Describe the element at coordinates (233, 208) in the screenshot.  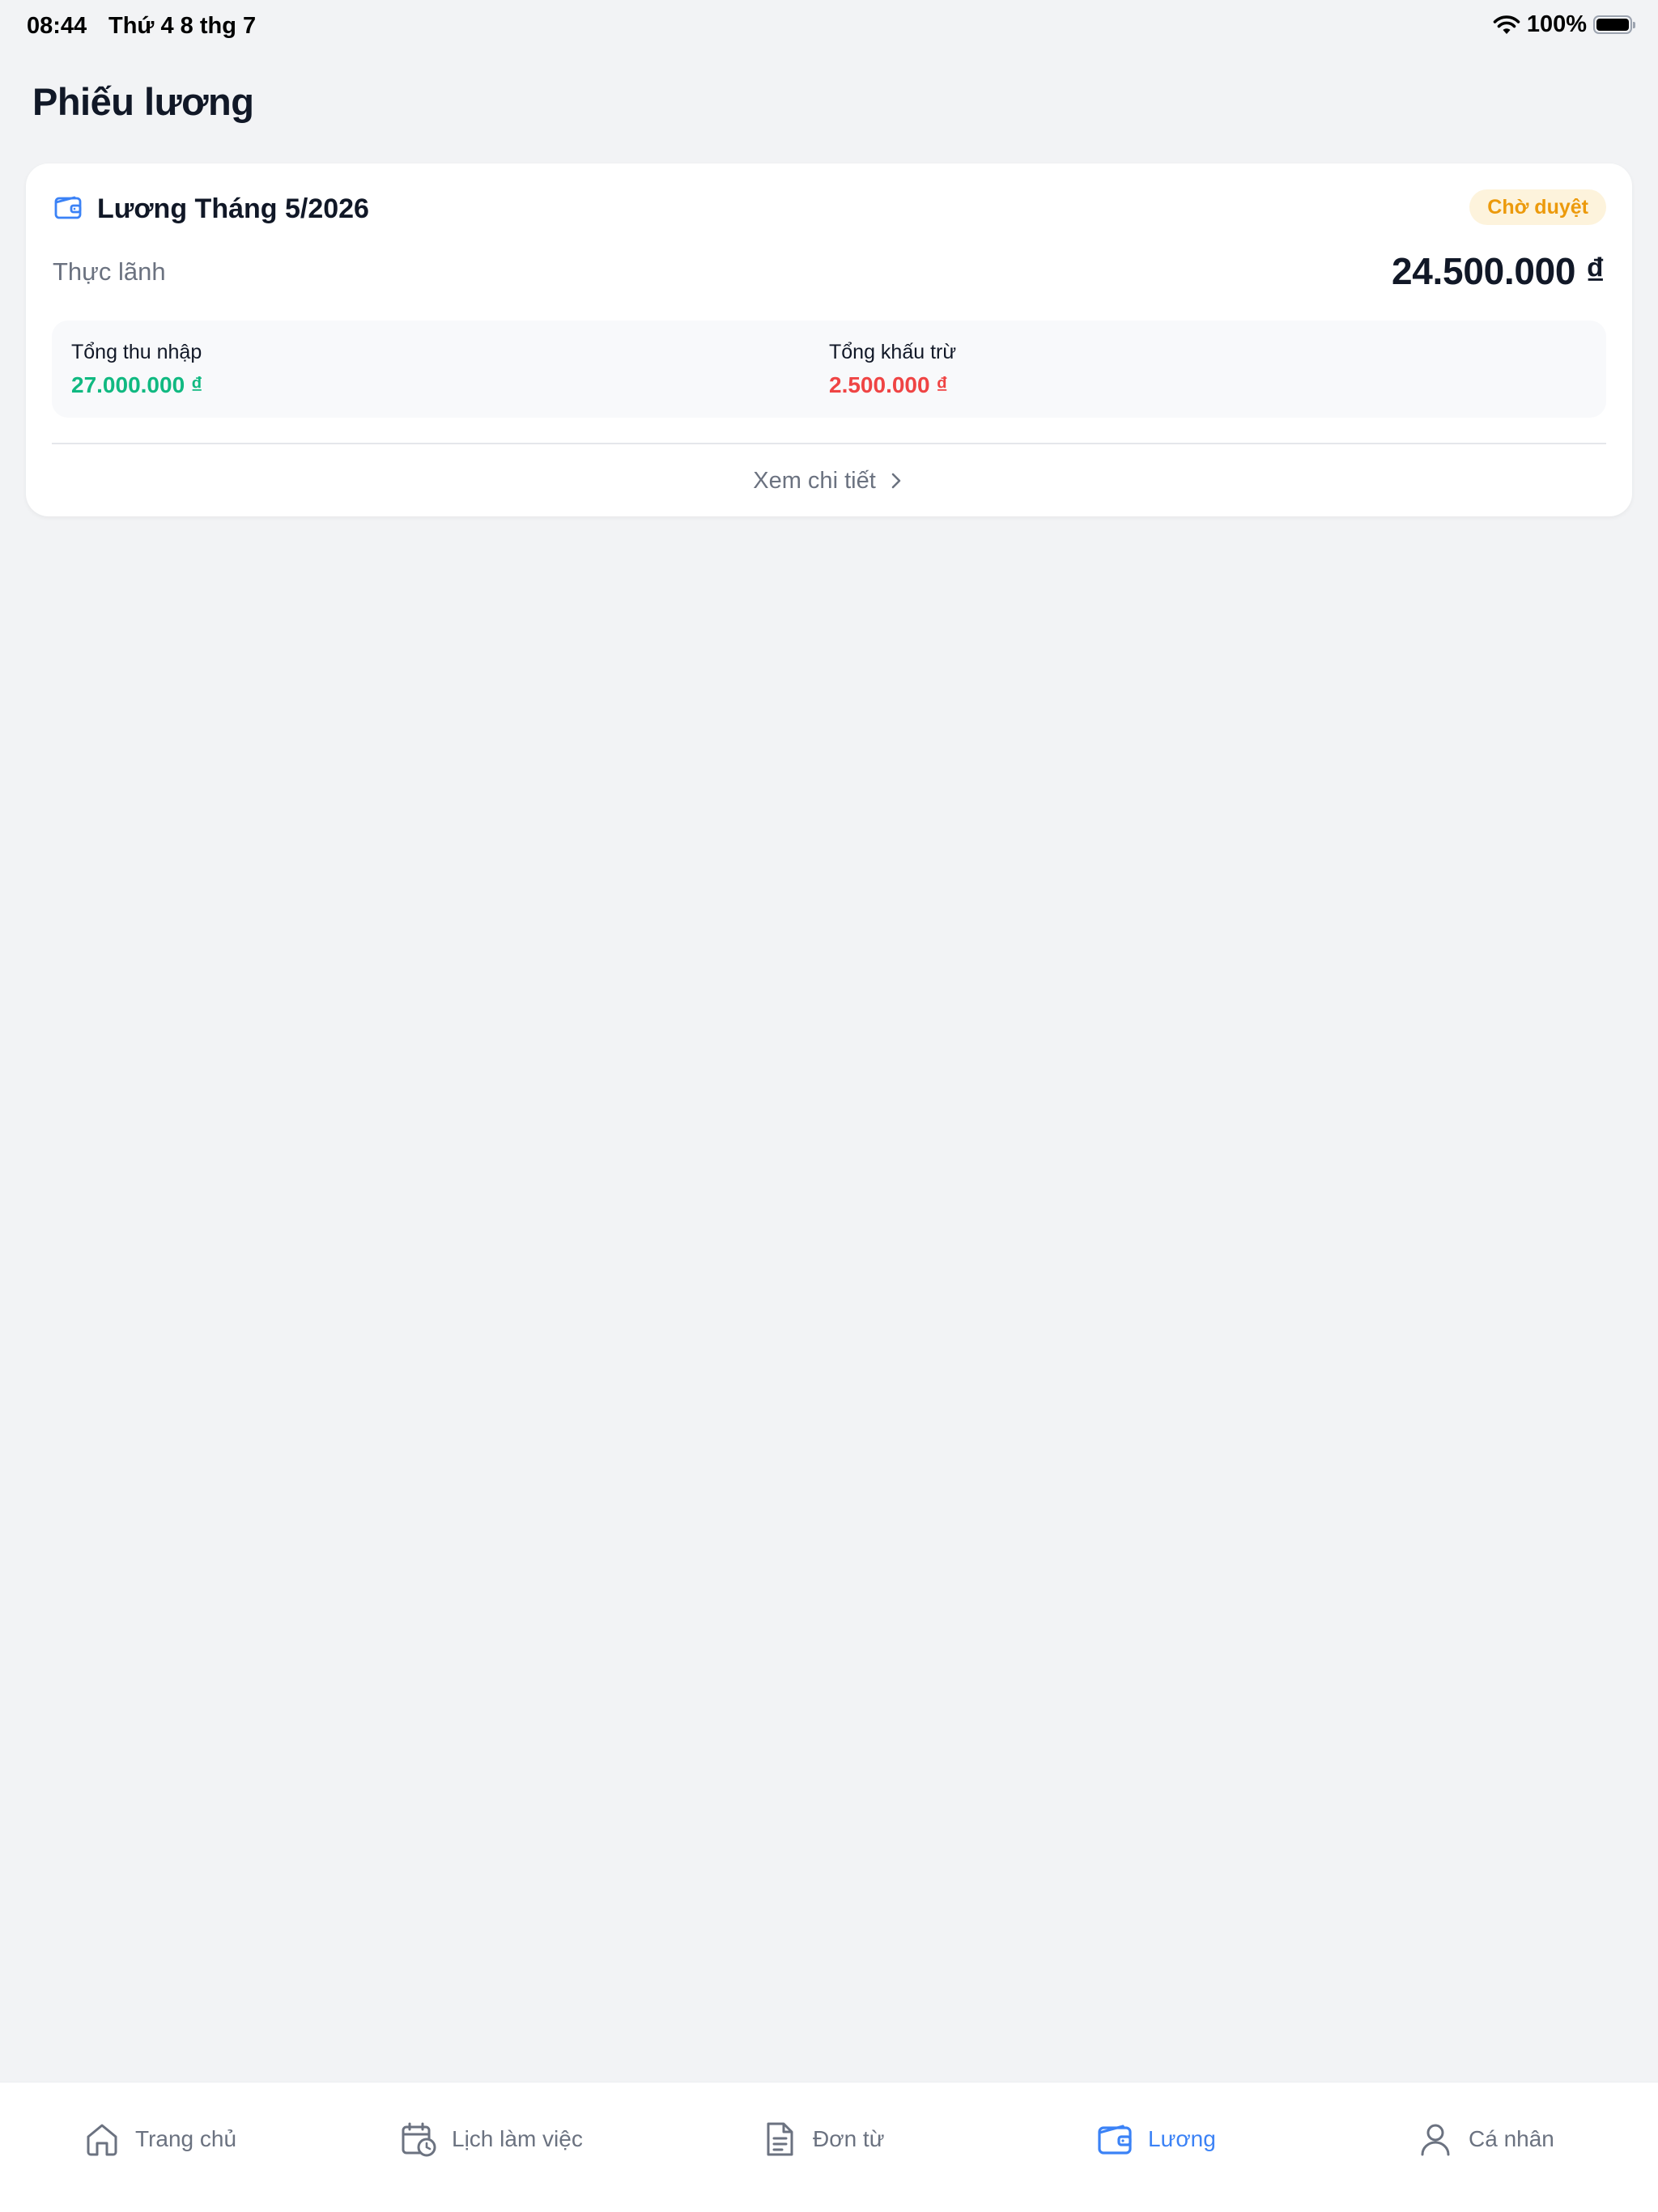
I see `payslip-title: Lương Tháng 5/2026` at that location.